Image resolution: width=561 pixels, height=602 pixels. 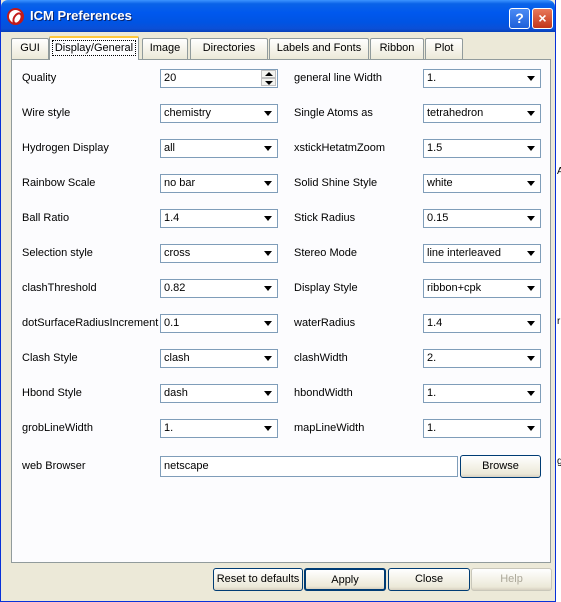 I want to click on general-line-width-label: general line Width, so click(x=338, y=78).